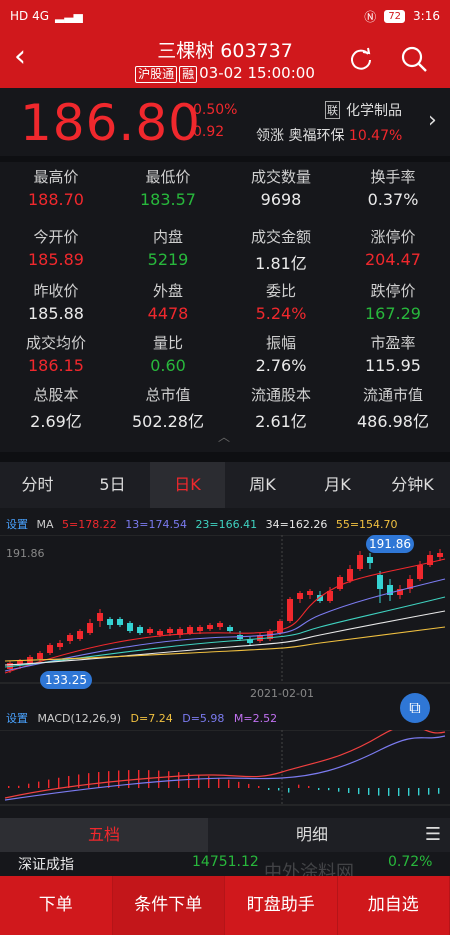 The width and height of the screenshot is (450, 935). Describe the element at coordinates (46, 865) in the screenshot. I see `index-name: 深证成指` at that location.